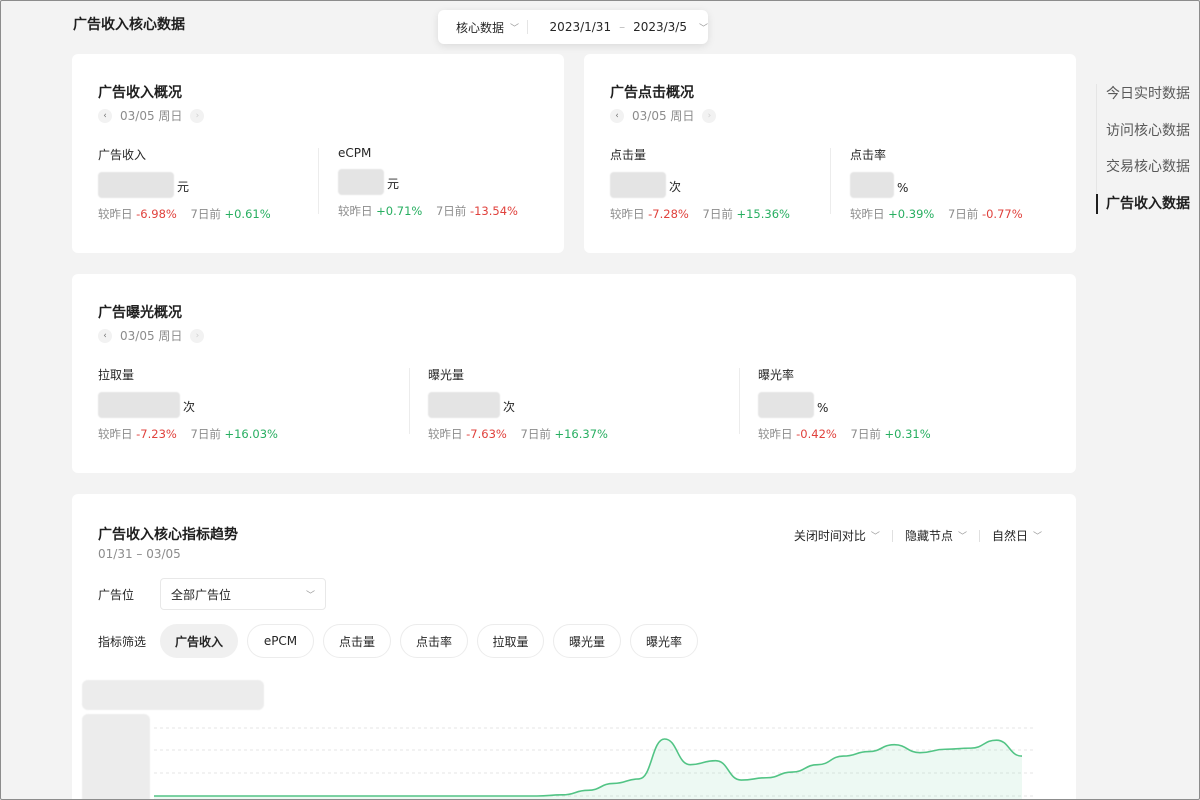 The width and height of the screenshot is (1200, 800). I want to click on metric-compare: 较昨日 +0.71% 7日前 -13.54%, so click(428, 211).